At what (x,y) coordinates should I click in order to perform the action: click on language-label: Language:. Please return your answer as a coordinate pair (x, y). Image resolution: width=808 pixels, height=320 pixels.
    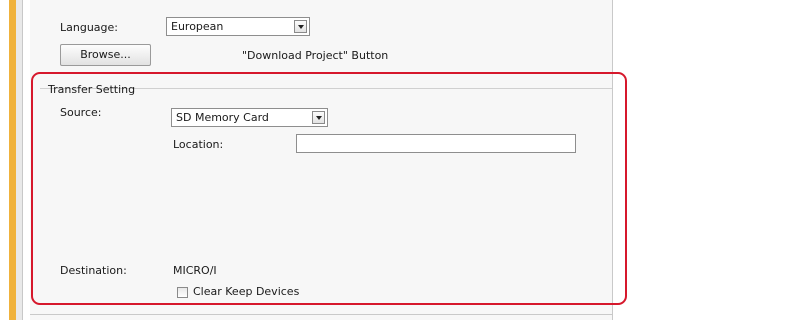
    Looking at the image, I should click on (89, 27).